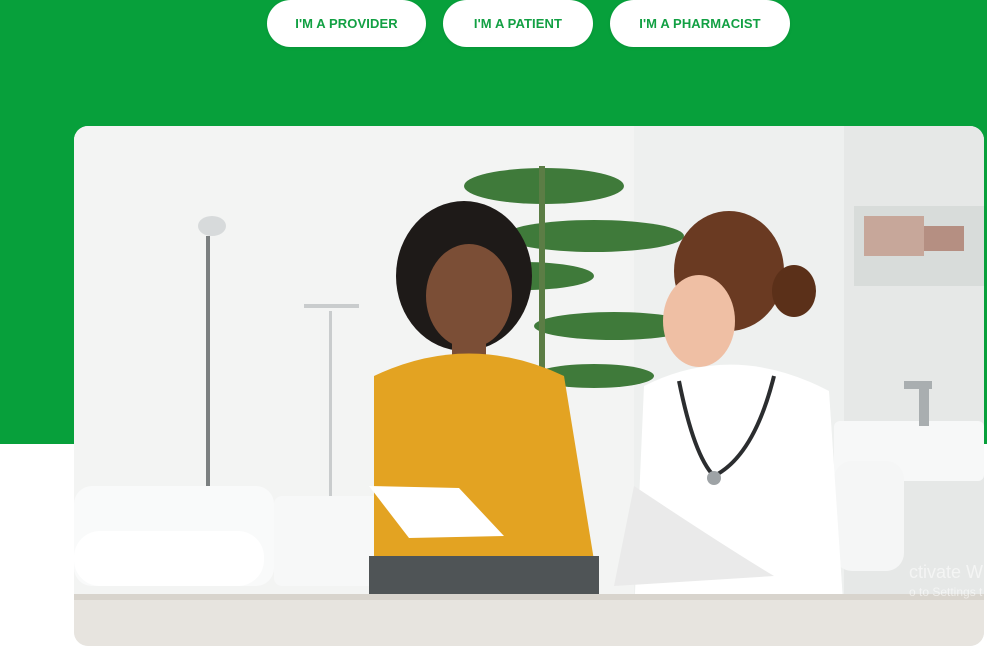 The image size is (987, 646). Describe the element at coordinates (346, 23) in the screenshot. I see `provider-button: I'M A PROVIDER` at that location.